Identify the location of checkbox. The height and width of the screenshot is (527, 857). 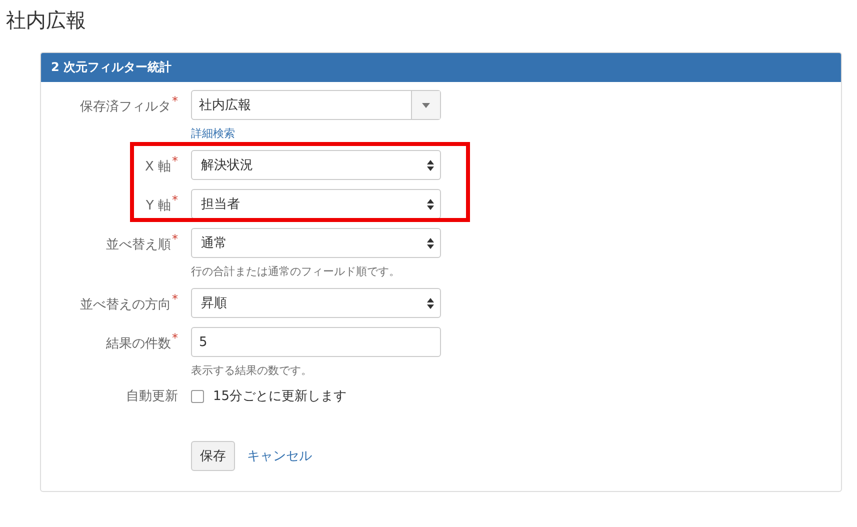
(197, 396).